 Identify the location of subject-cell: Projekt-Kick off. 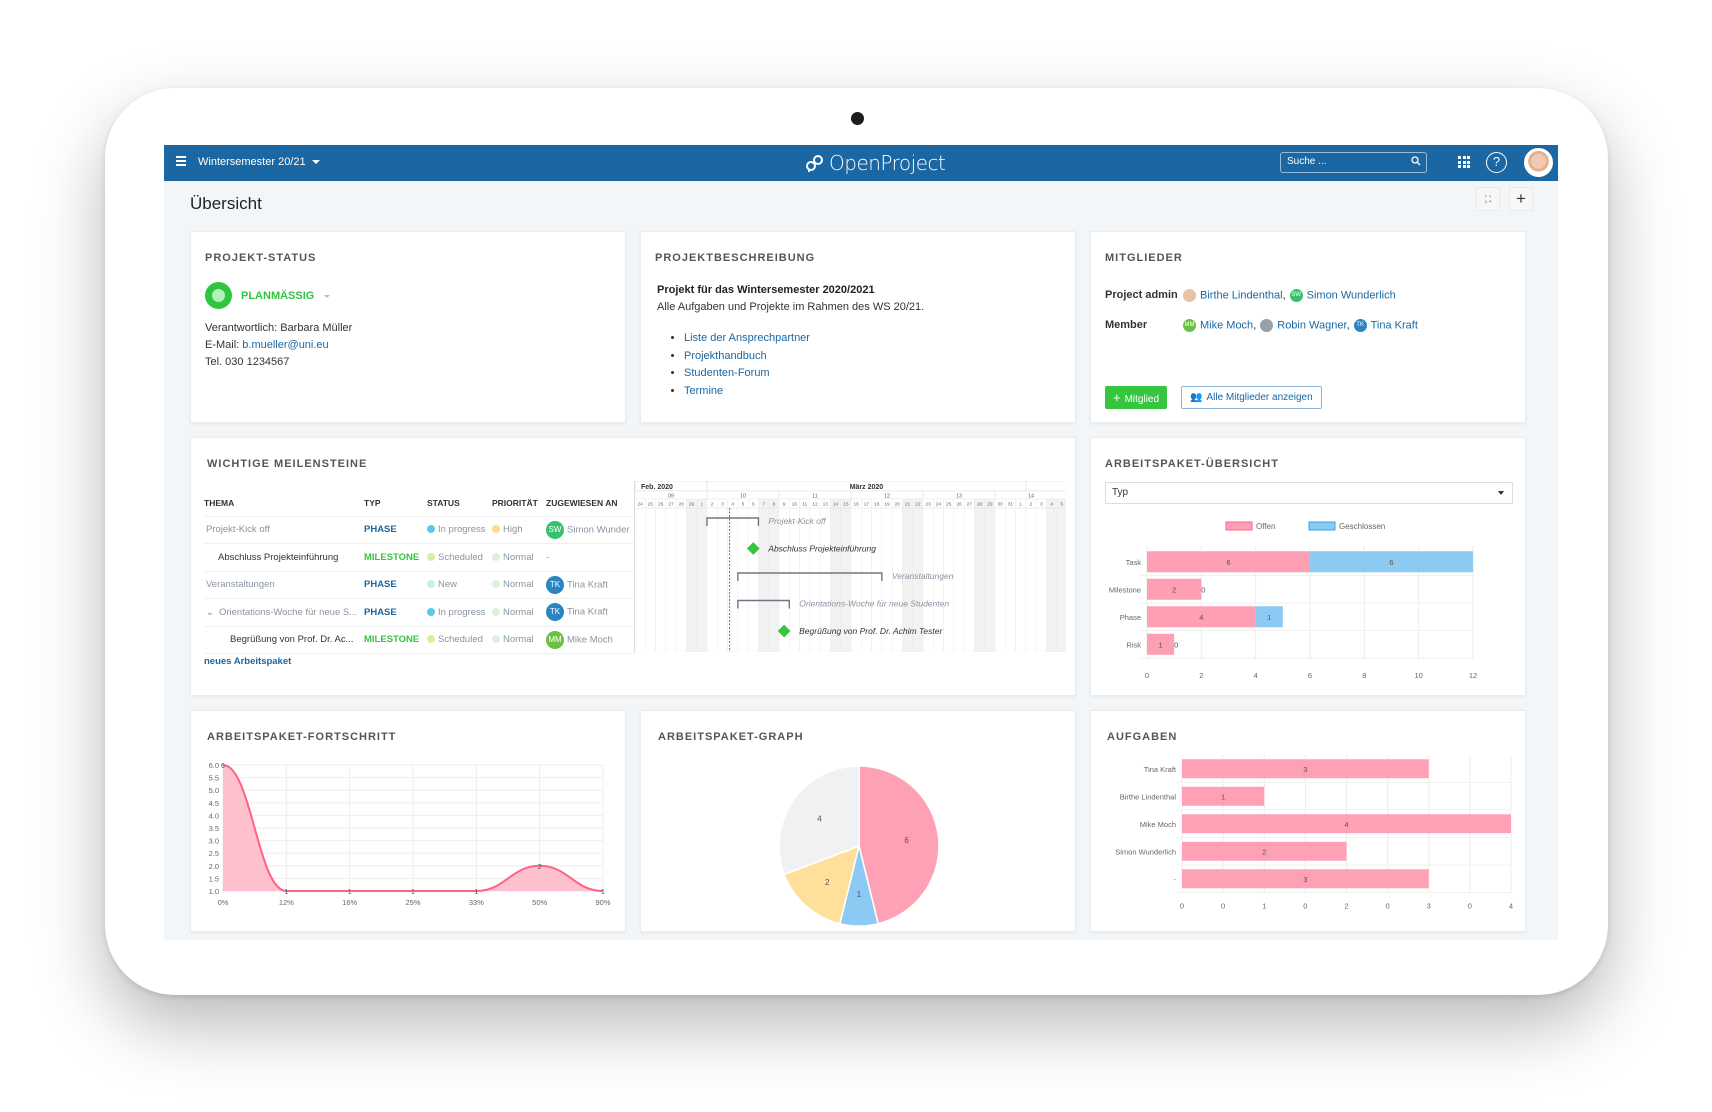
(284, 530).